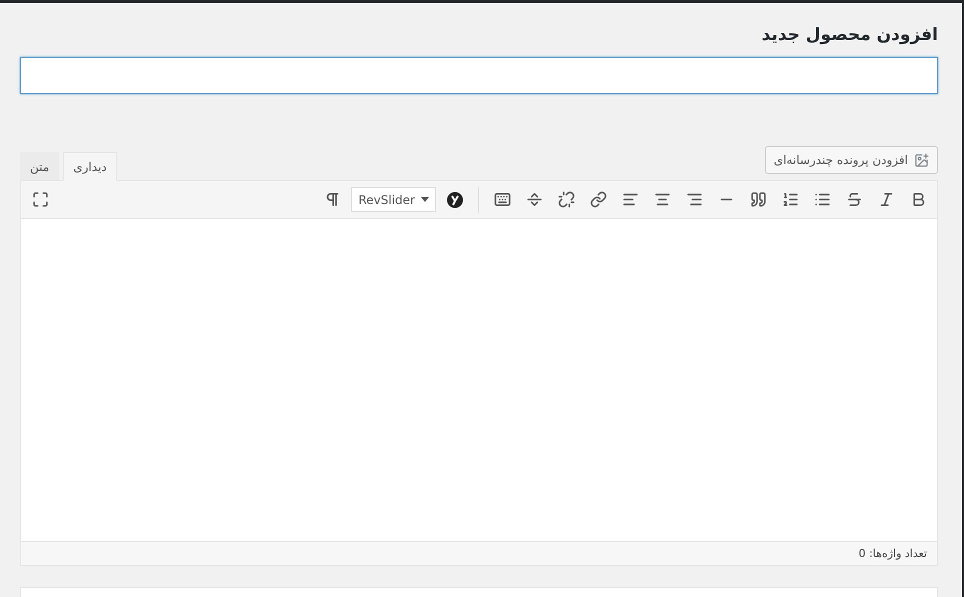  What do you see at coordinates (90, 166) in the screenshot?
I see `editor-tab: دیداری` at bounding box center [90, 166].